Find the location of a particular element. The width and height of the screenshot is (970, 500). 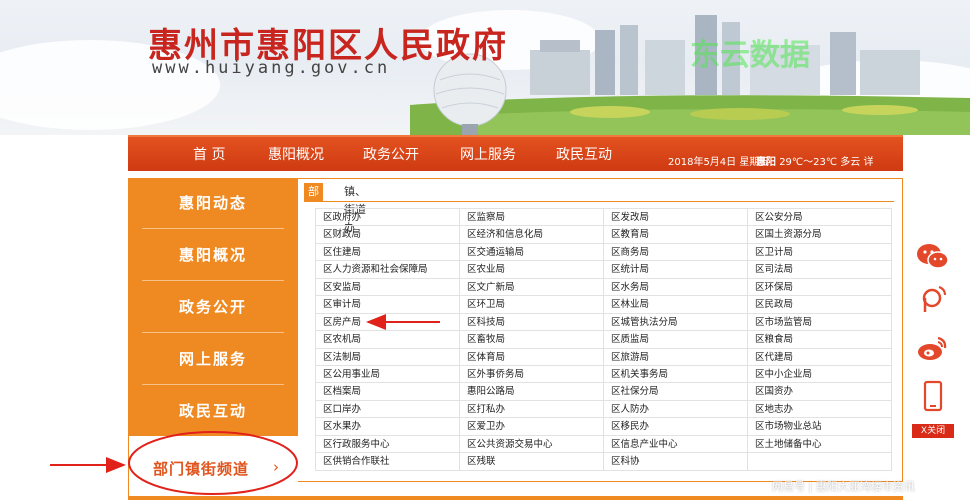

menu-item-overview: 惠阳概况 is located at coordinates (213, 255).